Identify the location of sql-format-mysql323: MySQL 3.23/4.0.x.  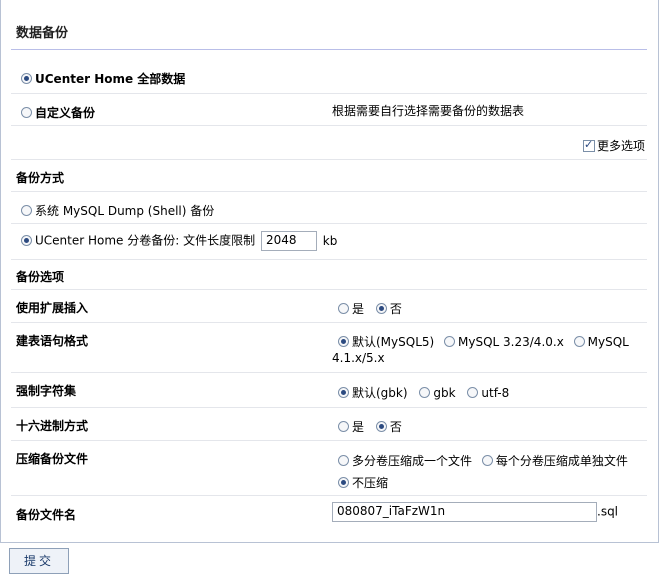
(504, 342).